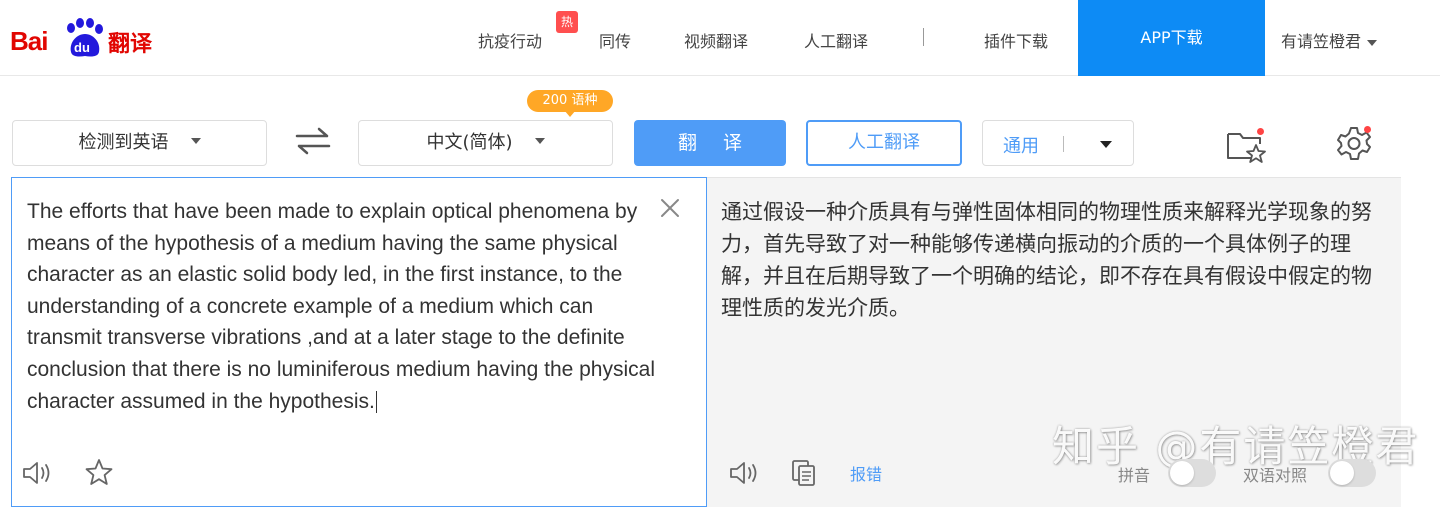 This screenshot has height=507, width=1440. What do you see at coordinates (29, 41) in the screenshot?
I see `logo-text: Bai` at bounding box center [29, 41].